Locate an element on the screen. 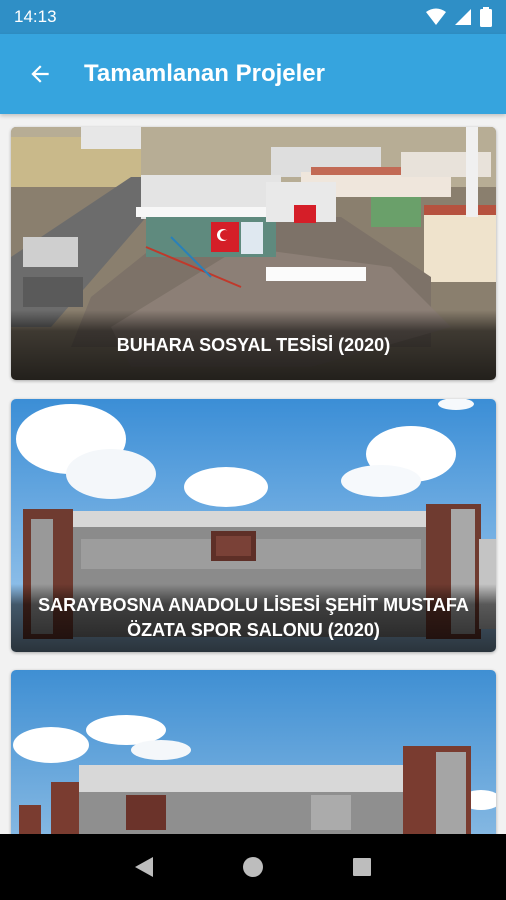 The width and height of the screenshot is (506, 900). signal-icon is located at coordinates (463, 17).